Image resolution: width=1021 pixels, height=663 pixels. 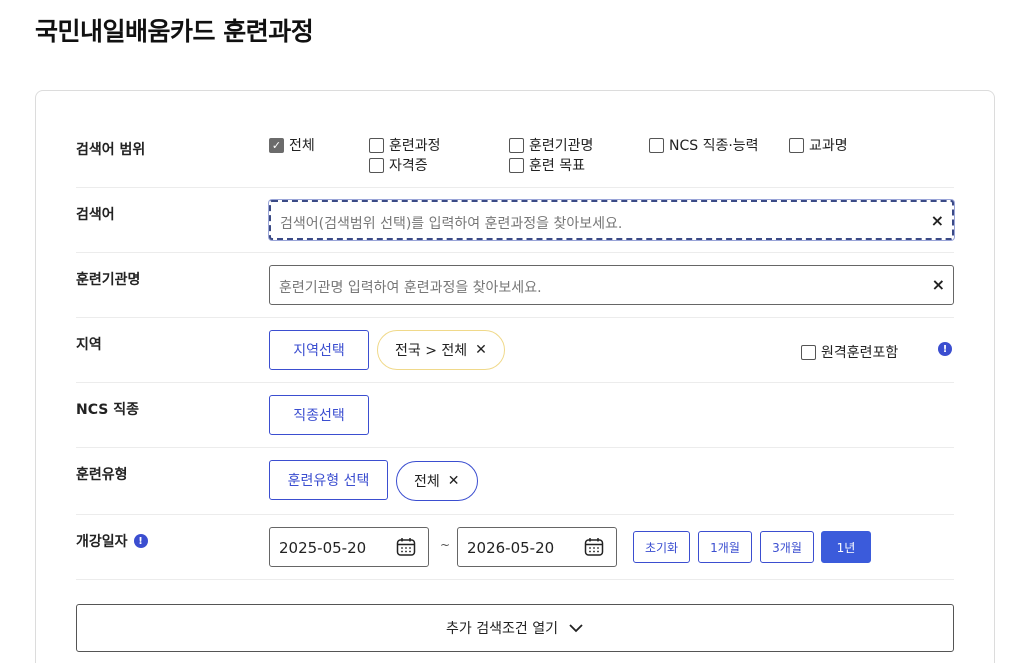 I want to click on region-label: 지역, so click(x=89, y=345).